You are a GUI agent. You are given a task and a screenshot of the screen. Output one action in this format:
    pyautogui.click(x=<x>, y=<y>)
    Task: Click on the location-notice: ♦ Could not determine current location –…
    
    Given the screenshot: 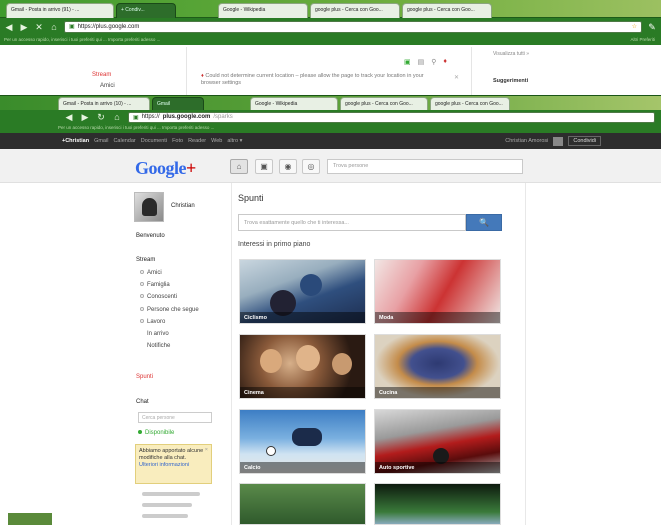 What is the action you would take?
    pyautogui.click(x=321, y=80)
    